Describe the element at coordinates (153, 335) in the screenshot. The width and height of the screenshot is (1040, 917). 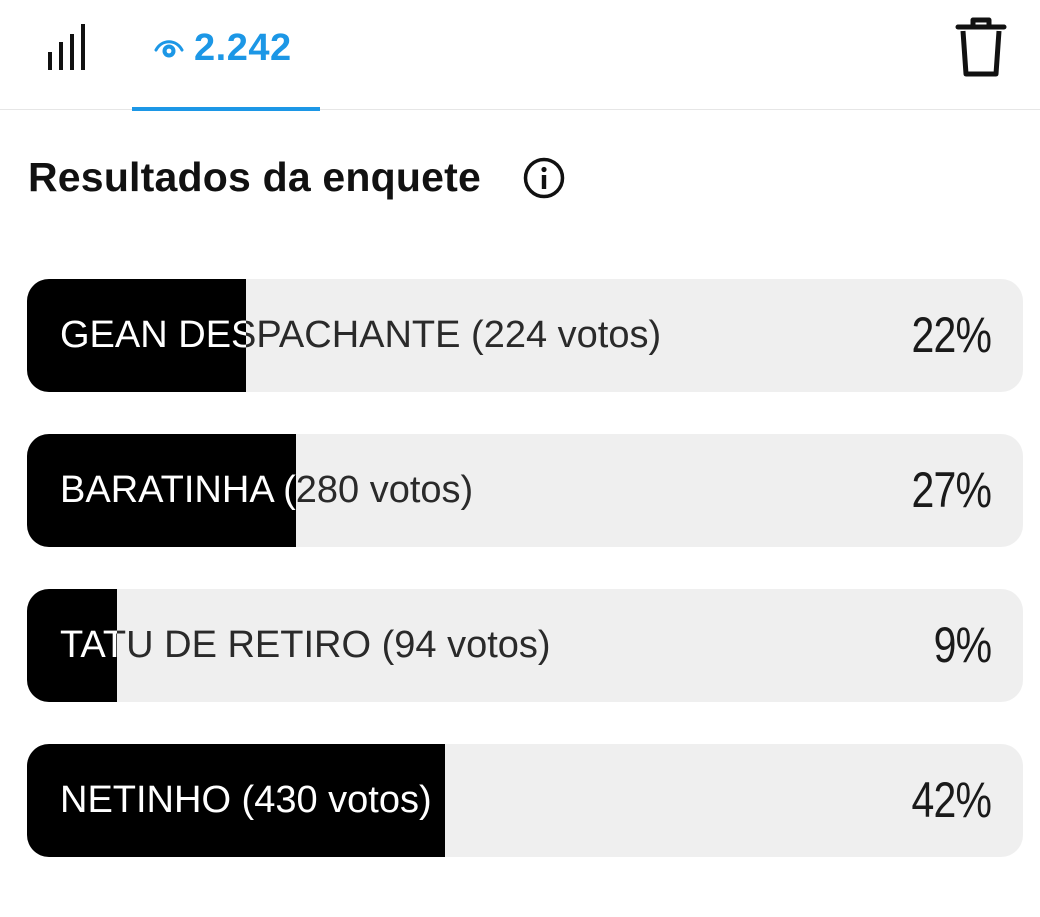
I see `poll-option-label-inverse: GEAN DESPACHANTE (224 votos)` at that location.